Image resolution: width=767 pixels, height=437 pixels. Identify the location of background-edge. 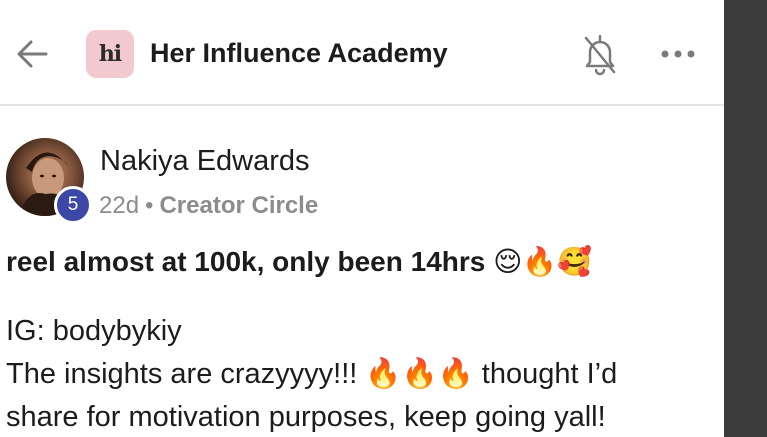
(745, 218).